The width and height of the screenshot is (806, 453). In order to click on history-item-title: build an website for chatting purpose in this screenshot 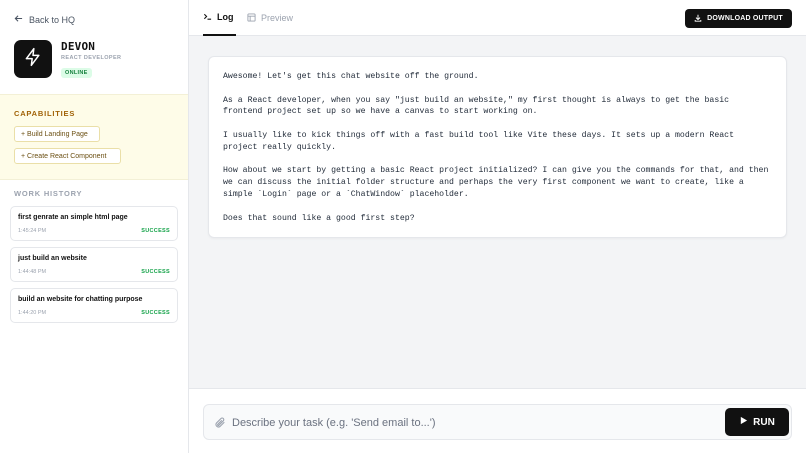, I will do `click(80, 299)`.